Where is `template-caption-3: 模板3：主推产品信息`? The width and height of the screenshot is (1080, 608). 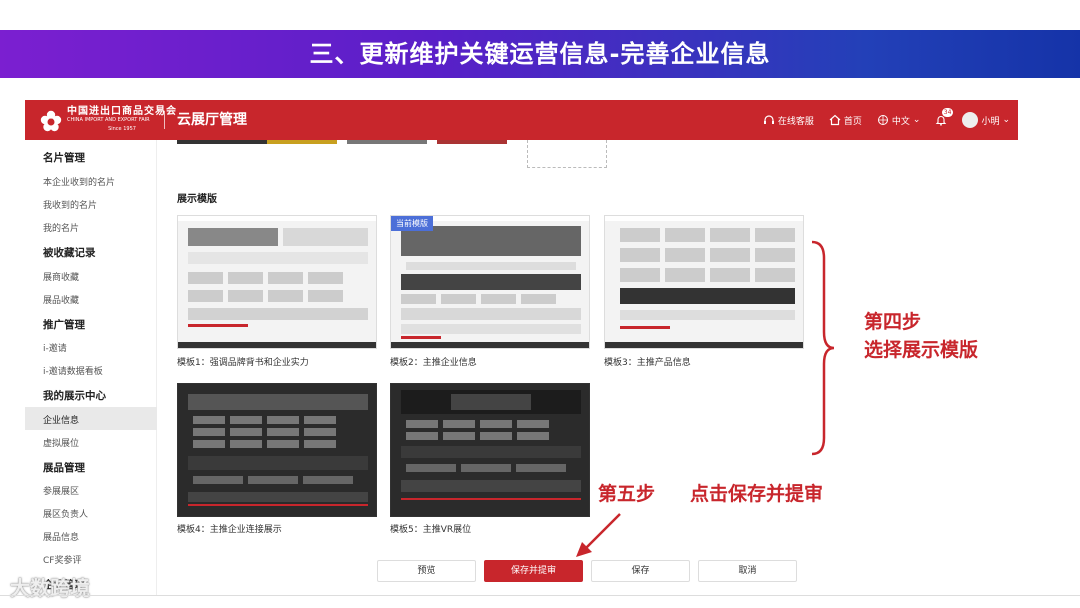
template-caption-3: 模板3：主推产品信息 is located at coordinates (647, 363).